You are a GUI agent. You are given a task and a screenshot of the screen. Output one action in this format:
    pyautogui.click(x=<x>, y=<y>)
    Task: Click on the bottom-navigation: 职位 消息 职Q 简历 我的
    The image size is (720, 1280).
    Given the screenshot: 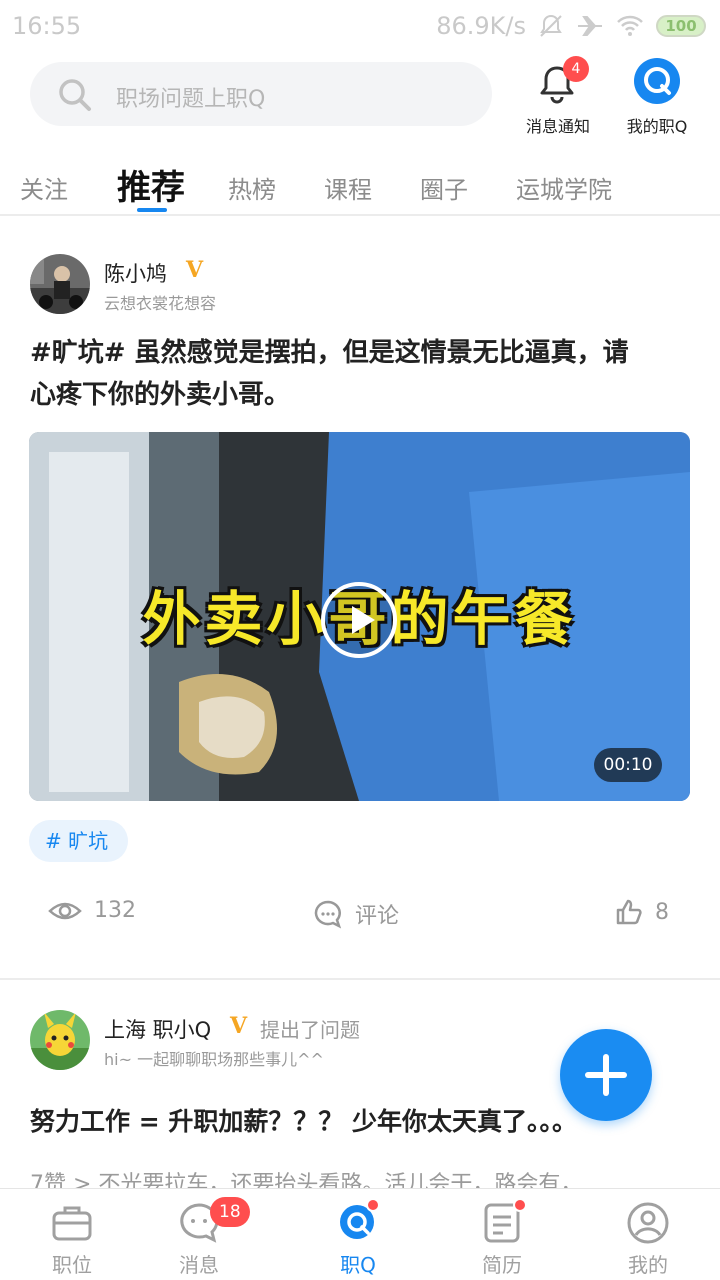 What is the action you would take?
    pyautogui.click(x=360, y=1234)
    